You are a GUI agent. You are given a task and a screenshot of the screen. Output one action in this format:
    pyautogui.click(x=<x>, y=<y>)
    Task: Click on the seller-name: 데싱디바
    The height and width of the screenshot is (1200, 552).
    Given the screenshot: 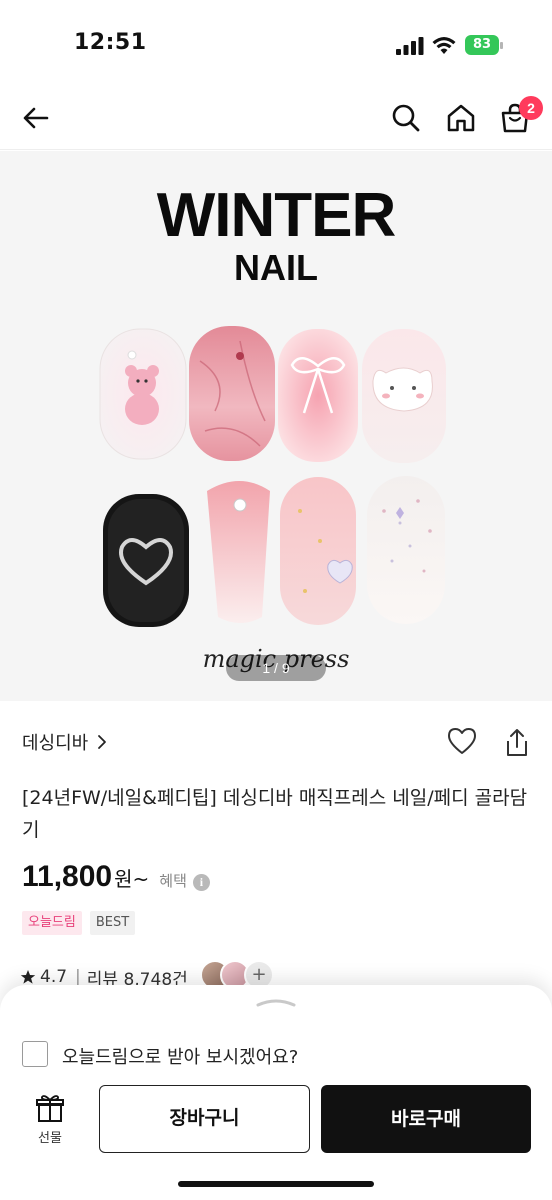 What is the action you would take?
    pyautogui.click(x=55, y=743)
    